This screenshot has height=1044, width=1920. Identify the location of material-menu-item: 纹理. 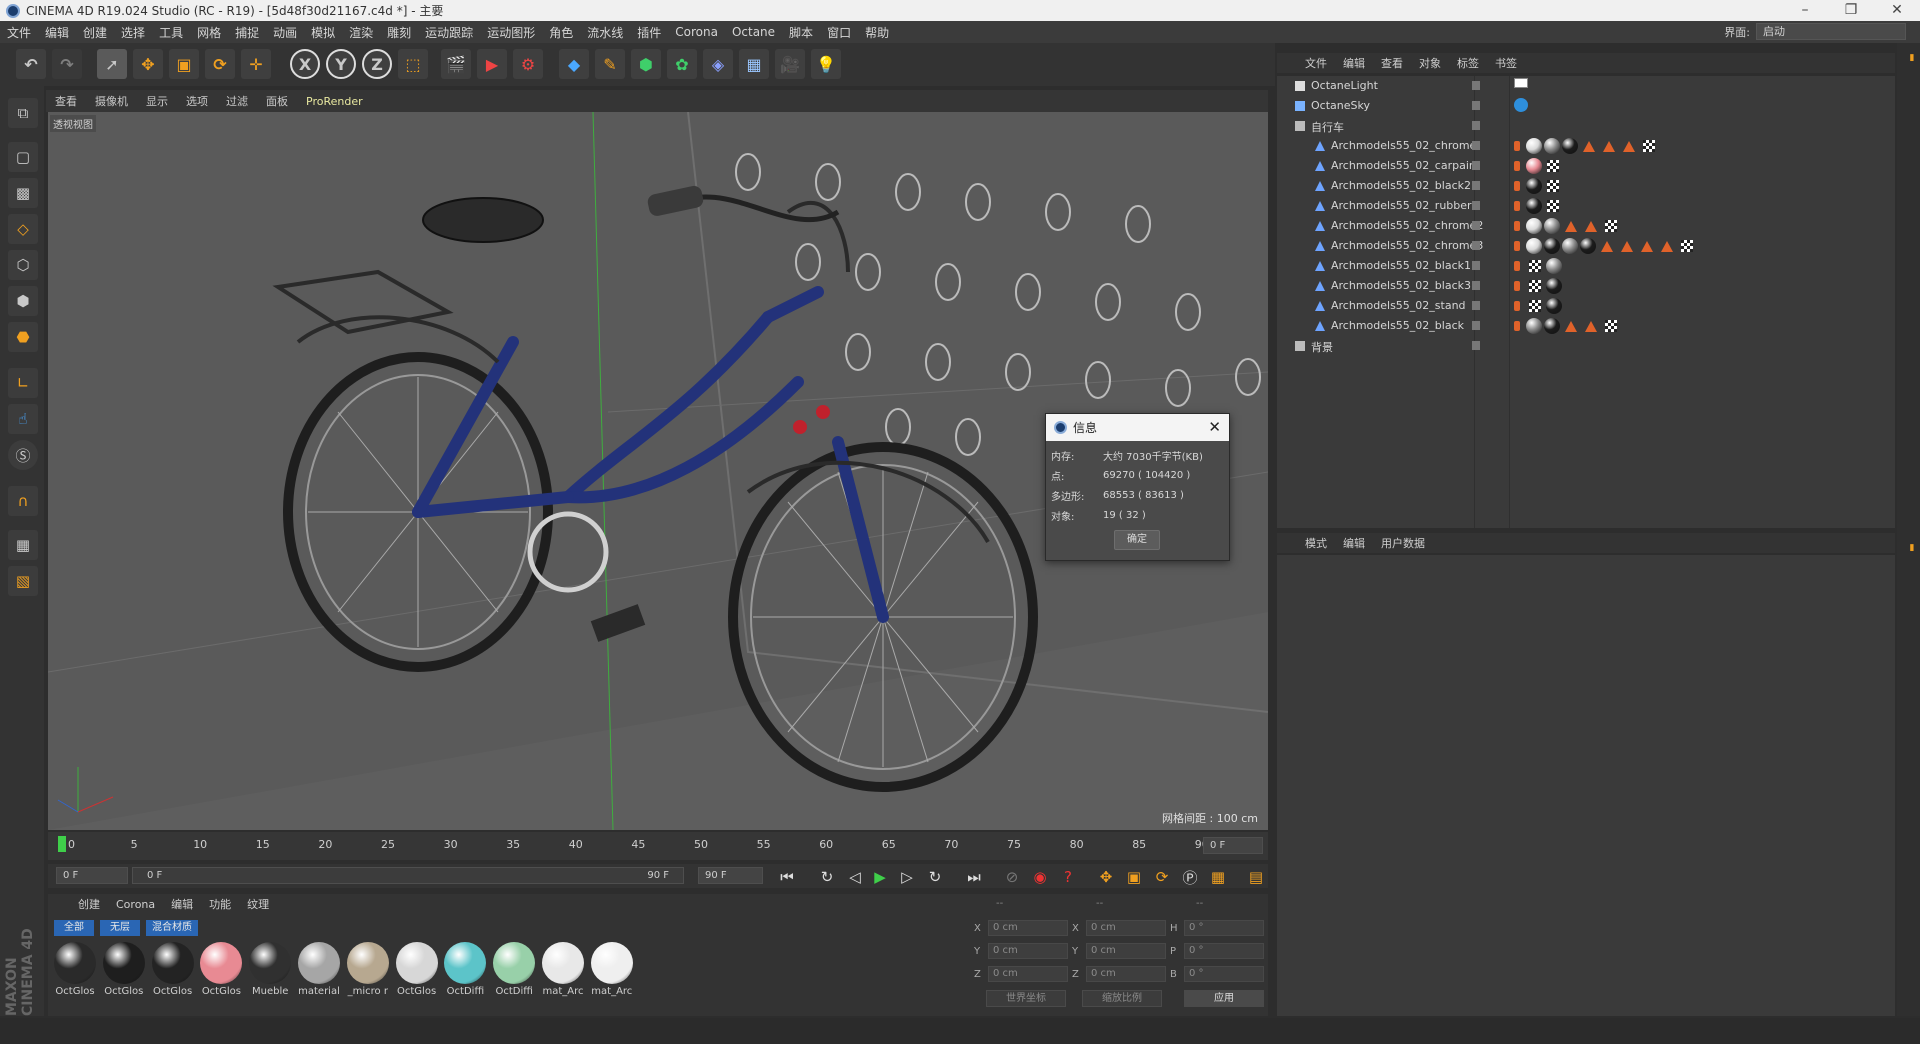
(258, 904).